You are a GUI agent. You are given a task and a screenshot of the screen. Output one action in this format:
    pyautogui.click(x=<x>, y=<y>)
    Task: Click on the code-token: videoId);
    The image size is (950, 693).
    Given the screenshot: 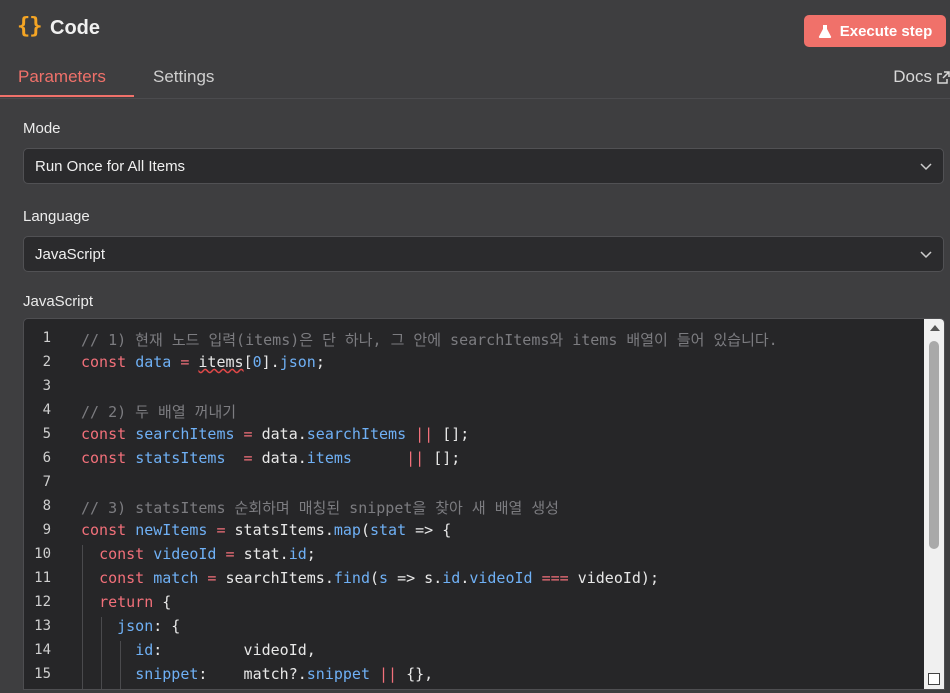 What is the action you would take?
    pyautogui.click(x=618, y=578)
    